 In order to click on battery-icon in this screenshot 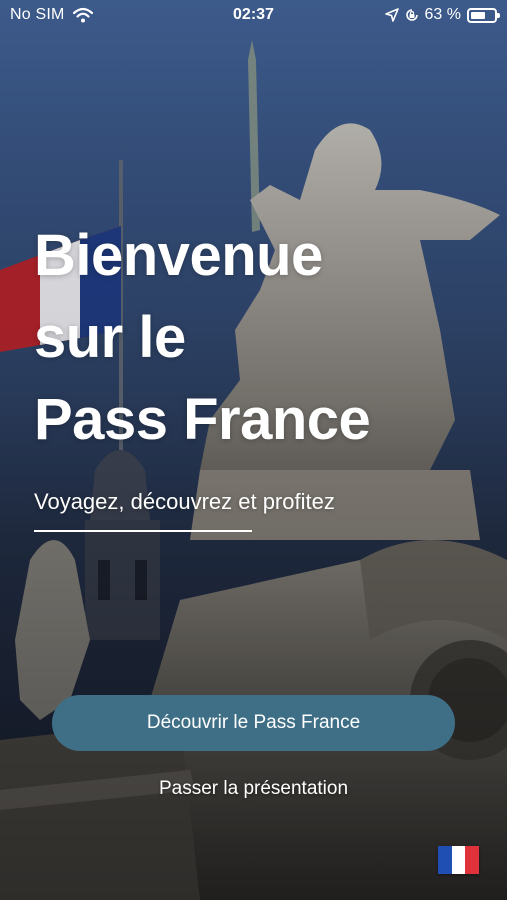, I will do `click(483, 15)`.